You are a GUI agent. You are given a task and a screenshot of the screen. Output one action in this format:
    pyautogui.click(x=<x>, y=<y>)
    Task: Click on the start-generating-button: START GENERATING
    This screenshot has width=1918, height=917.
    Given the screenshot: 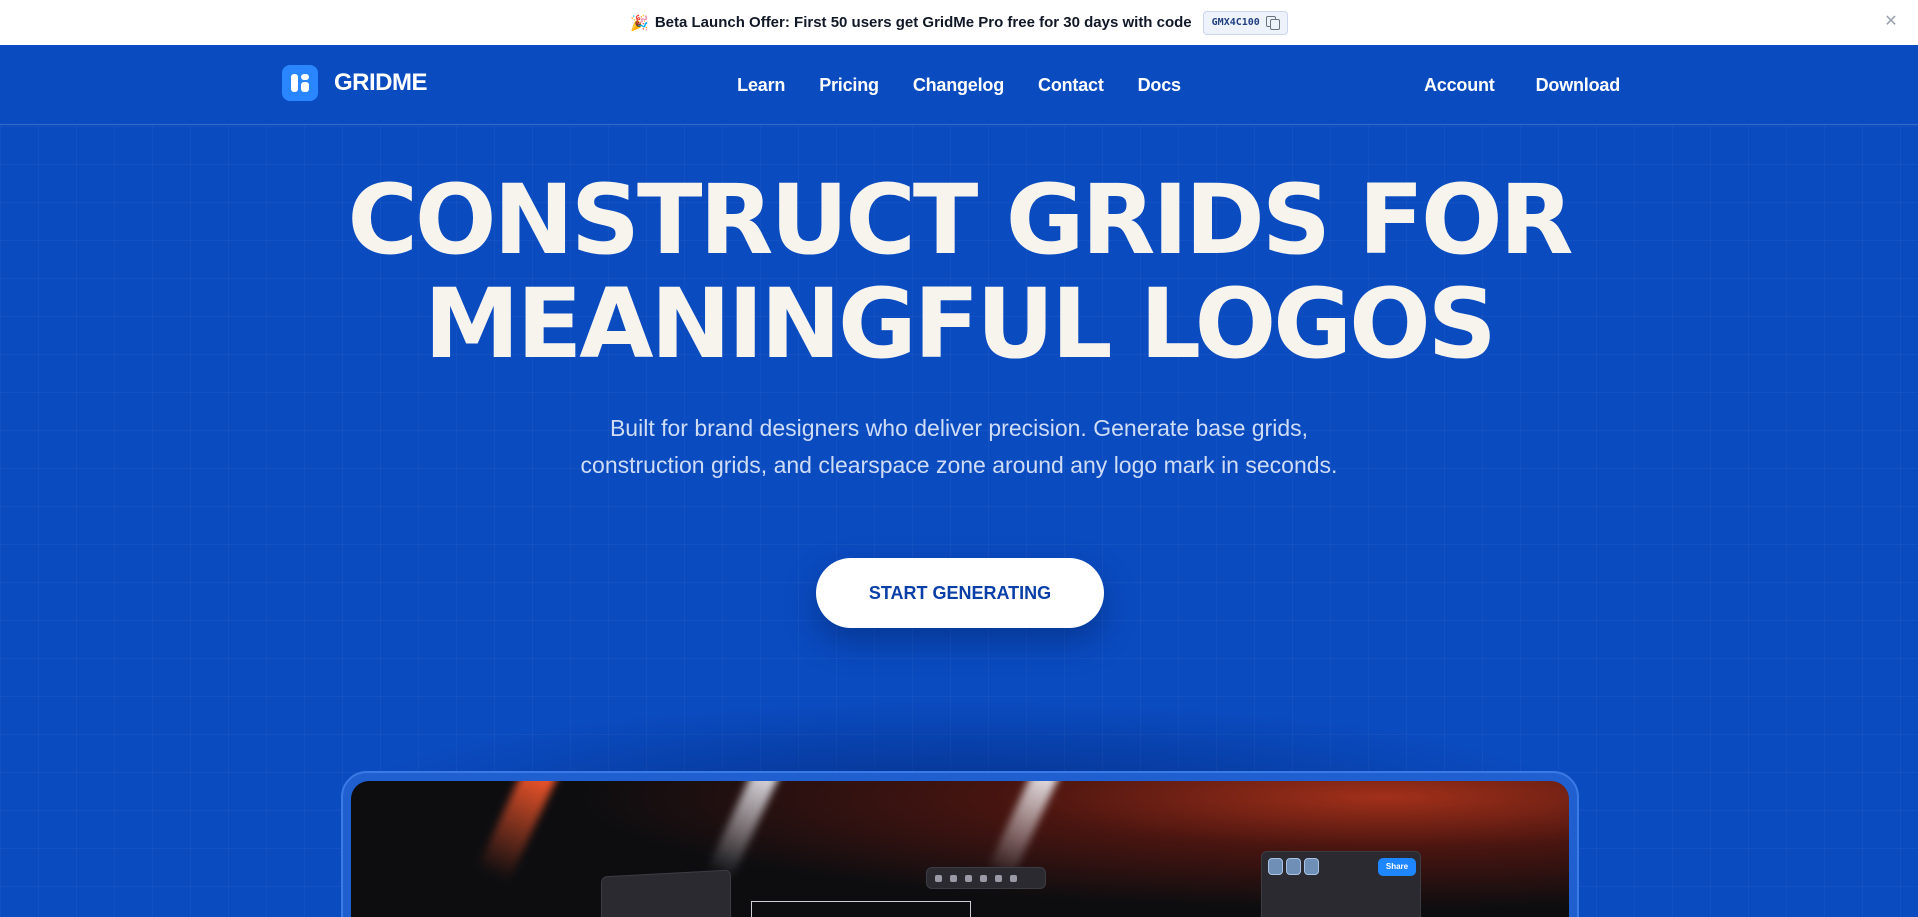 What is the action you would take?
    pyautogui.click(x=960, y=593)
    